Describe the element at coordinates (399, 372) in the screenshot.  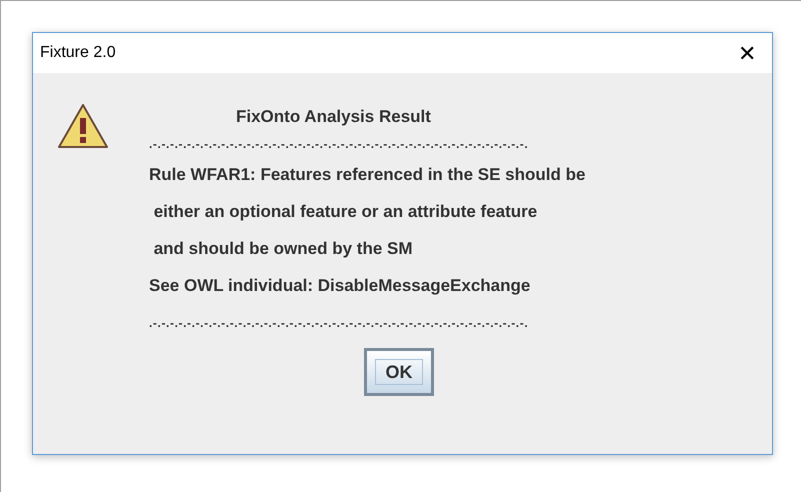
I see `ok-button: OK` at that location.